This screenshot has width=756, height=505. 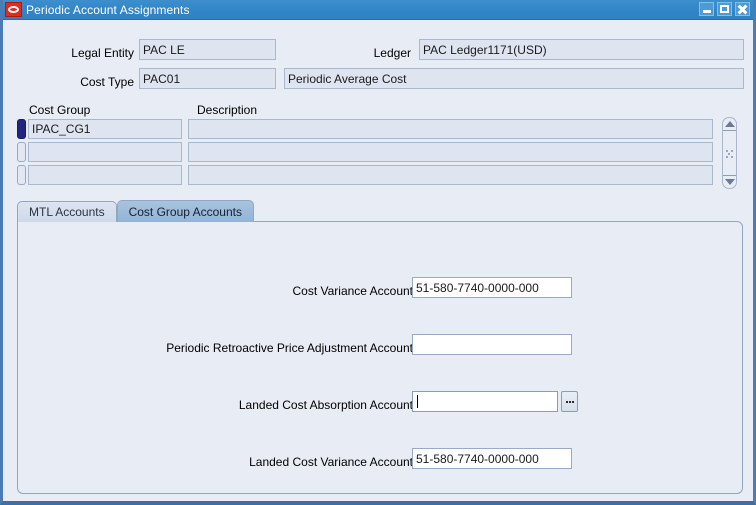 I want to click on maximize-button, so click(x=724, y=9).